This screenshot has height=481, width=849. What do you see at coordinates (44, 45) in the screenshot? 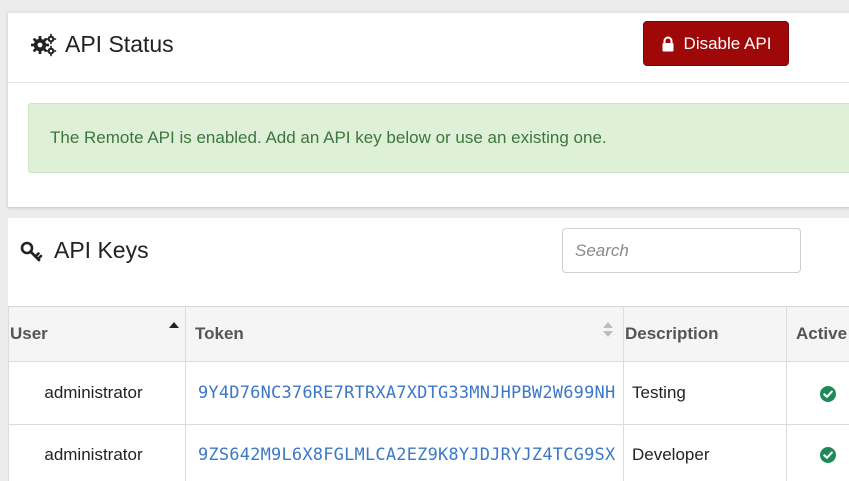
I see `gears-icon` at bounding box center [44, 45].